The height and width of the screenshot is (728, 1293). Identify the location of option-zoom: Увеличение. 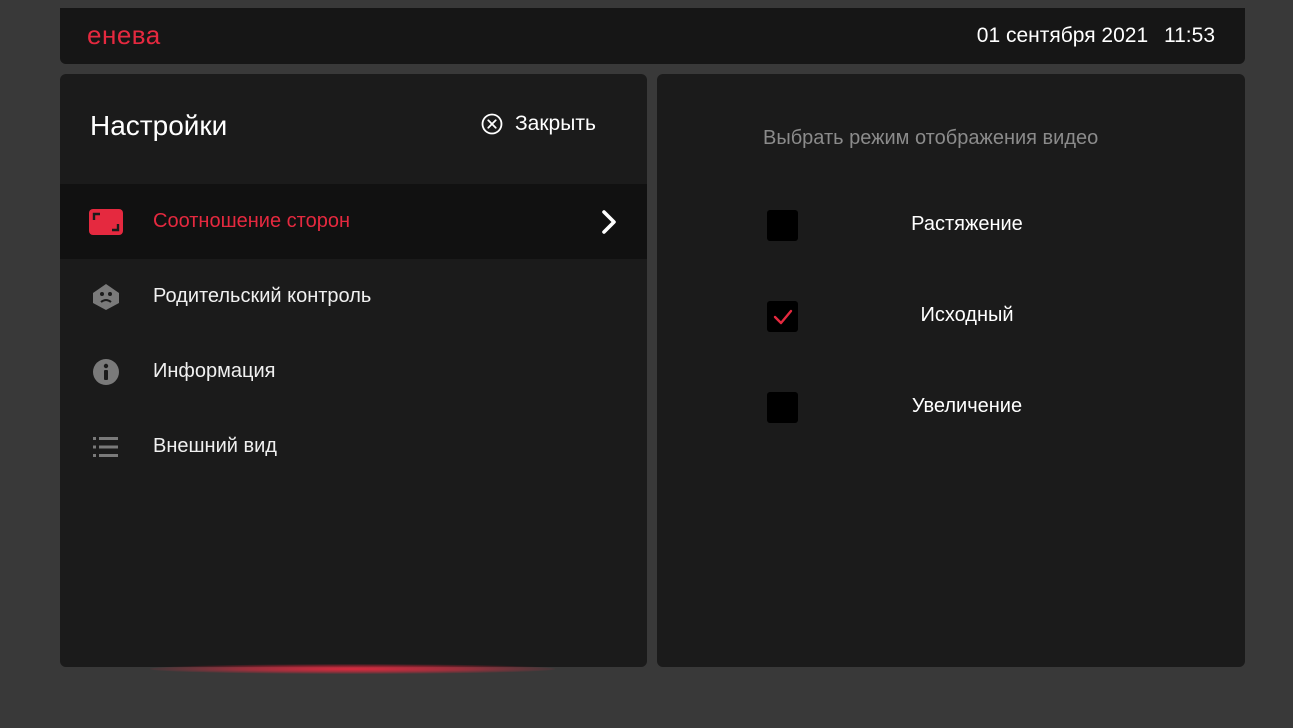
(977, 408).